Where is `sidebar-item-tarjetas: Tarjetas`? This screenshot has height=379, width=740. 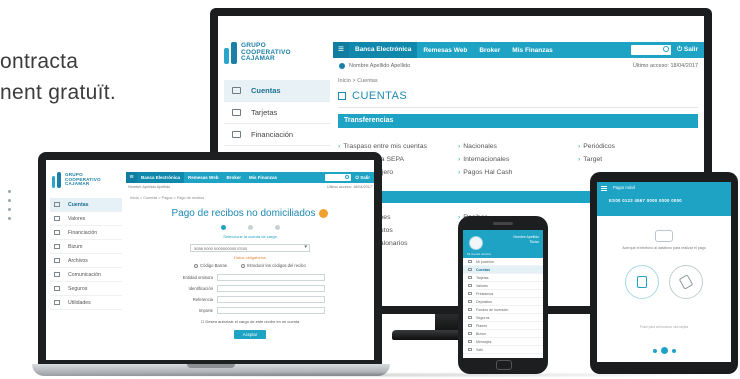
sidebar-item-tarjetas: Tarjetas is located at coordinates (277, 113).